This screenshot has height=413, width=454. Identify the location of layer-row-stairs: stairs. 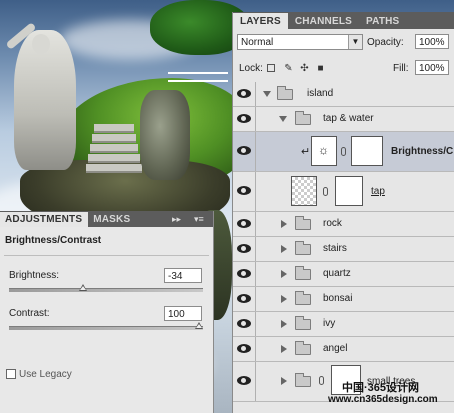
(343, 249).